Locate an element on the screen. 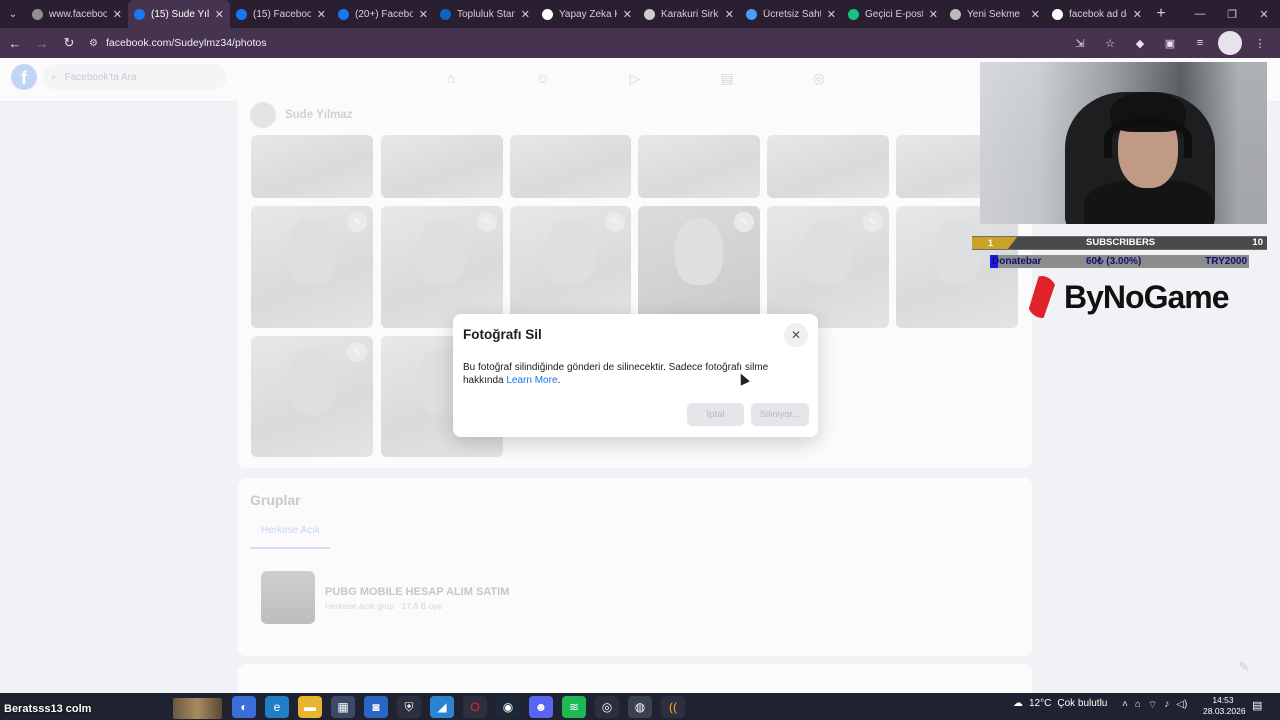 The width and height of the screenshot is (1280, 720). restore-icon: ❐ is located at coordinates (1232, 14).